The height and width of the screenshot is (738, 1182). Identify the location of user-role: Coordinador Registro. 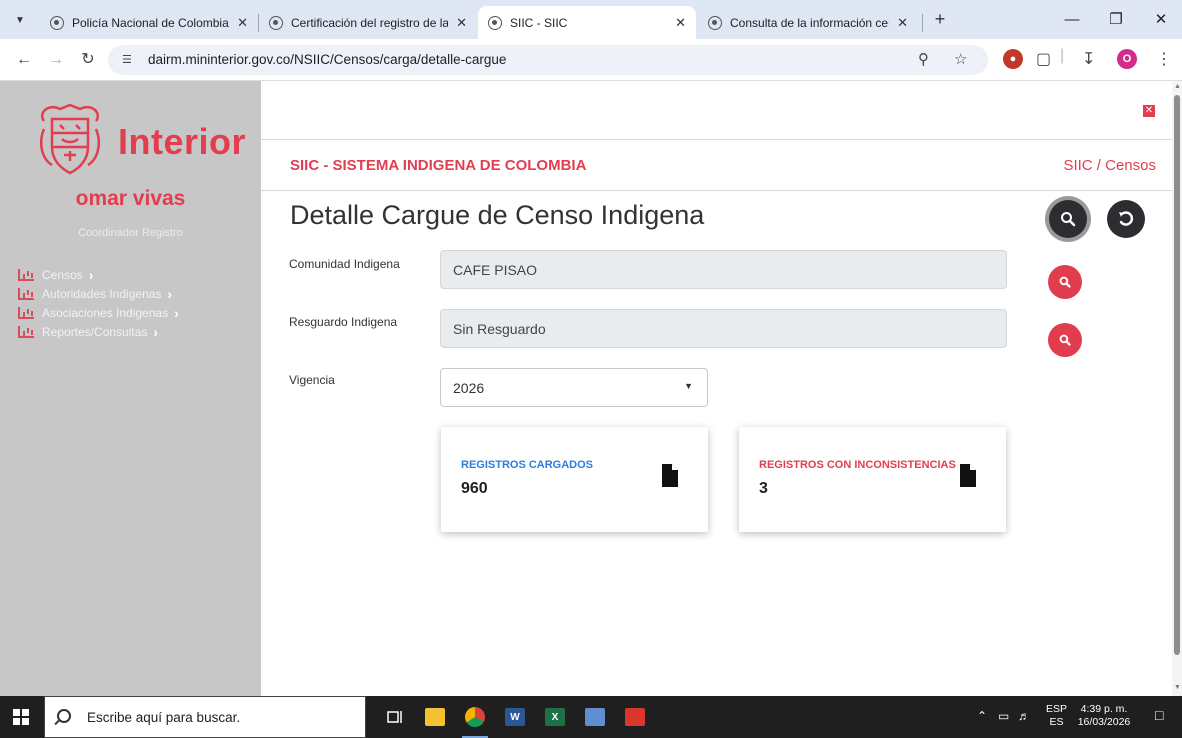
(130, 233).